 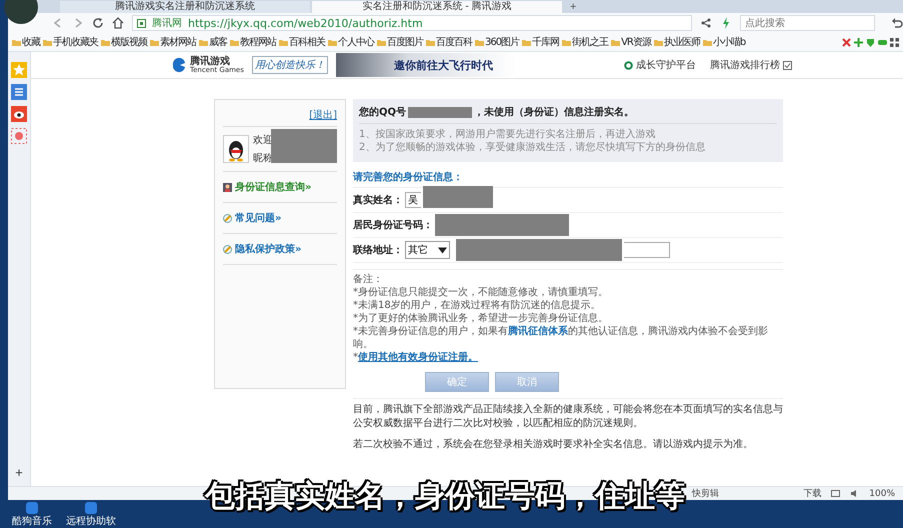 What do you see at coordinates (280, 218) in the screenshot?
I see `side-link: 常见问题»` at bounding box center [280, 218].